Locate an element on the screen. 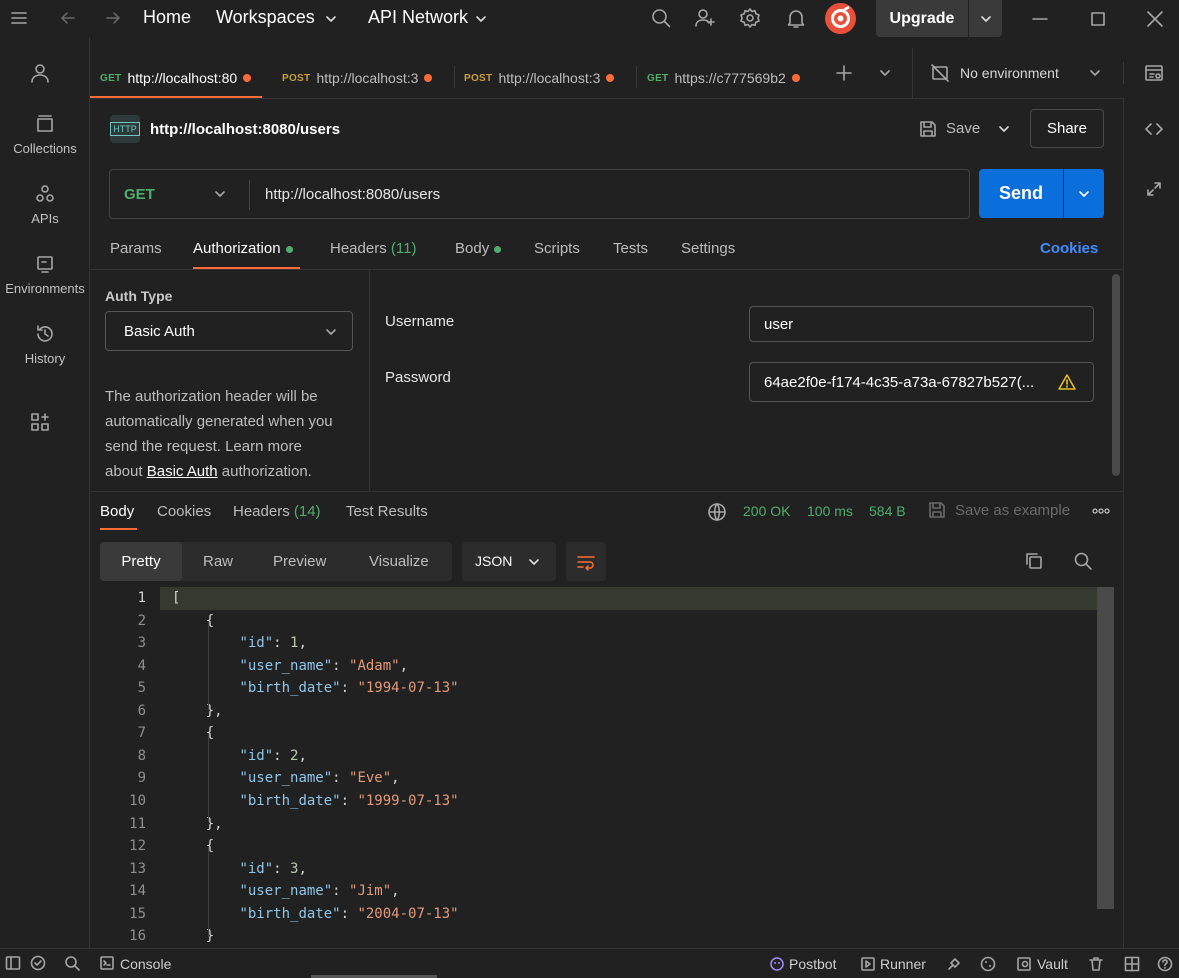 This screenshot has height=978, width=1179. send-button: Send is located at coordinates (1021, 193).